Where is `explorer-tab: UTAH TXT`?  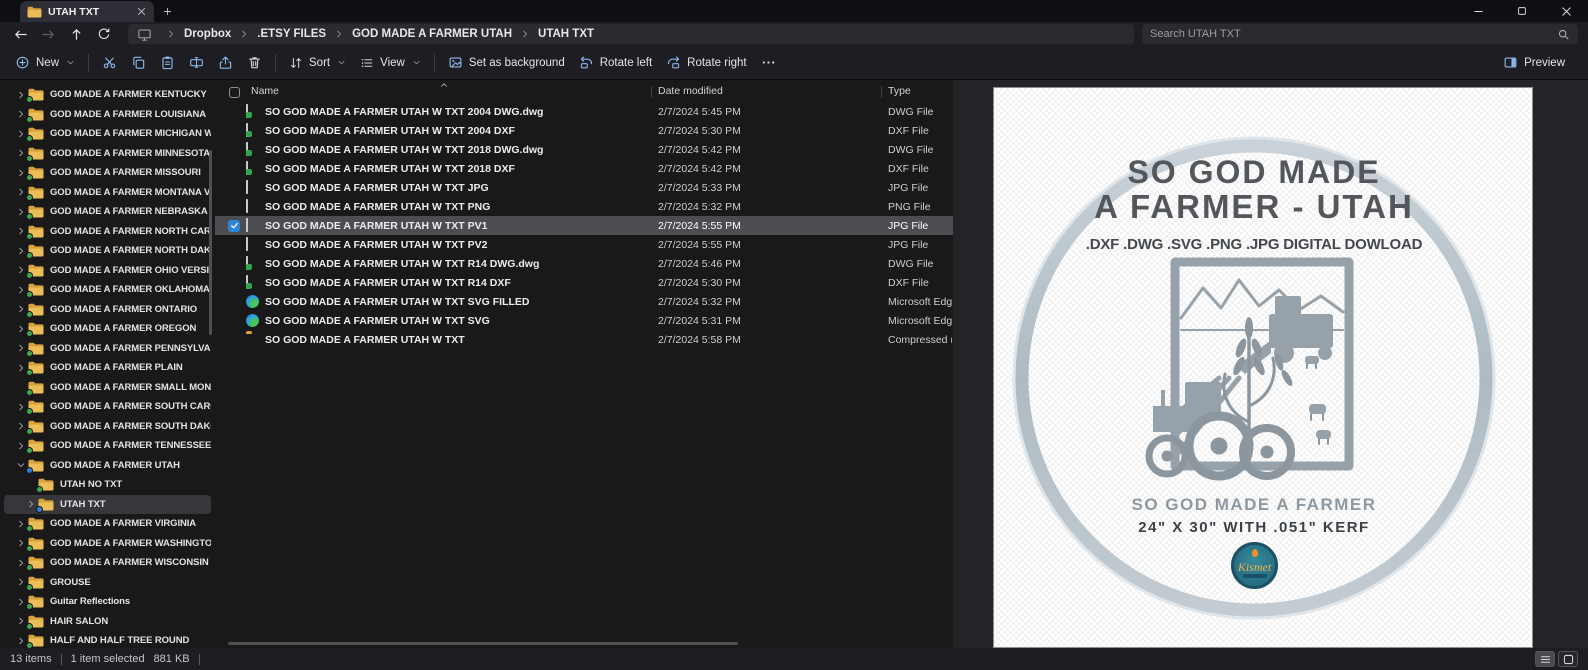 explorer-tab: UTAH TXT is located at coordinates (87, 11).